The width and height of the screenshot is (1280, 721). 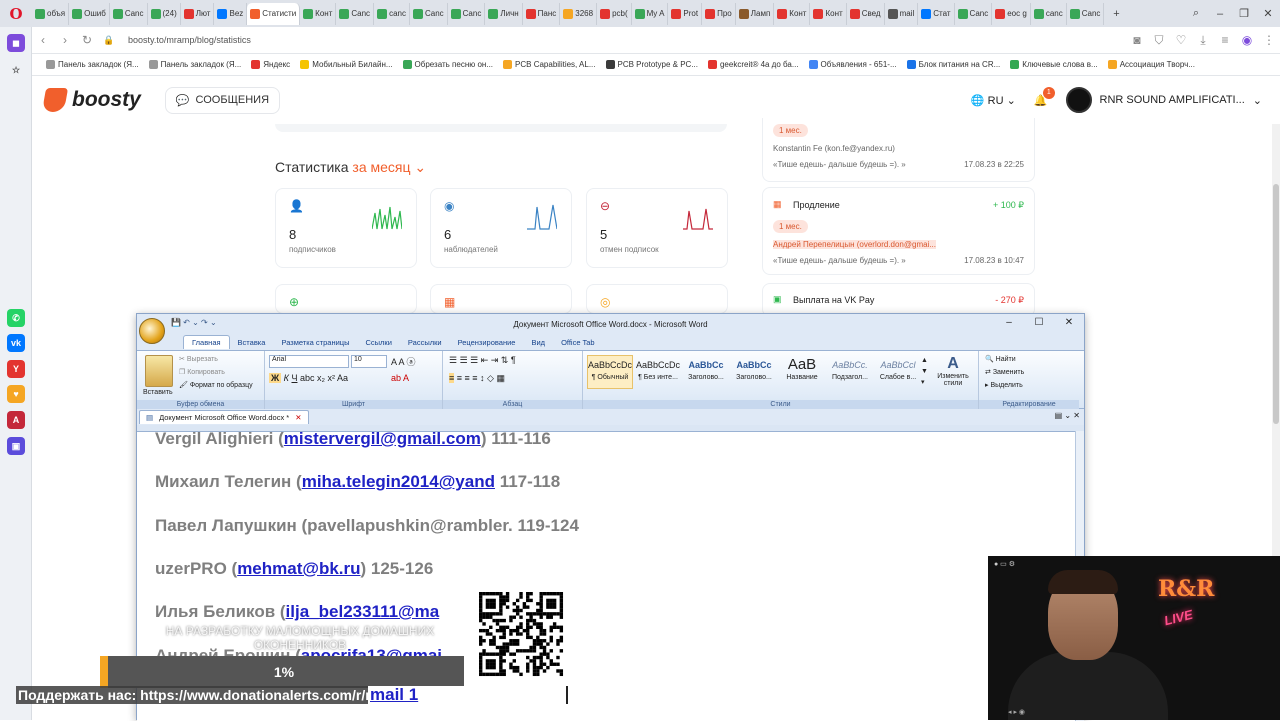 I want to click on find-button: 🔍 Найти, so click(x=1000, y=359).